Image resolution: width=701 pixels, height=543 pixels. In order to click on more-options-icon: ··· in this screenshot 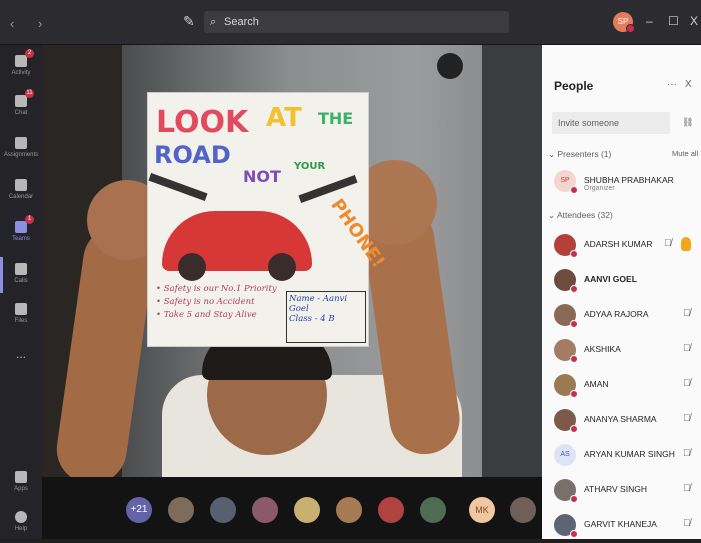, I will do `click(672, 84)`.